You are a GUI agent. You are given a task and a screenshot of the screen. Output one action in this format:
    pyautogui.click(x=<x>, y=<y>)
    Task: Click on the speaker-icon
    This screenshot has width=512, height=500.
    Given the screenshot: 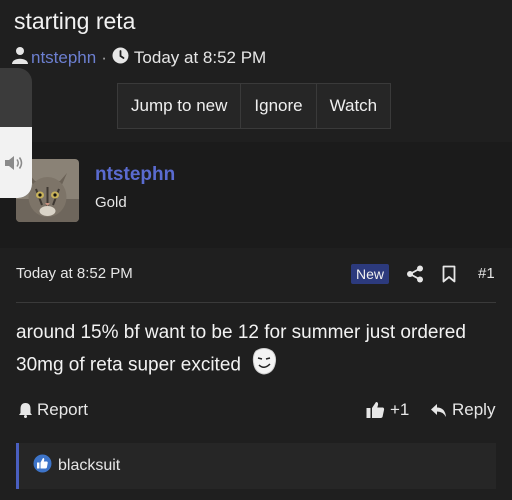 What is the action you would take?
    pyautogui.click(x=14, y=165)
    